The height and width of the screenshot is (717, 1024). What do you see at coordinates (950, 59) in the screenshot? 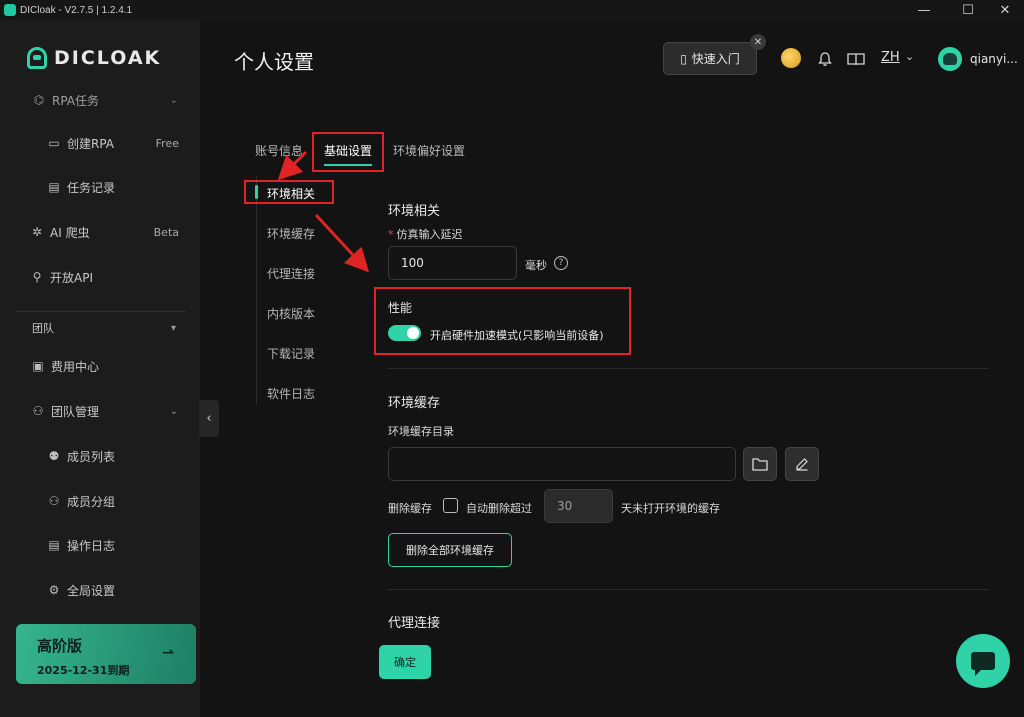
I see `avatar` at bounding box center [950, 59].